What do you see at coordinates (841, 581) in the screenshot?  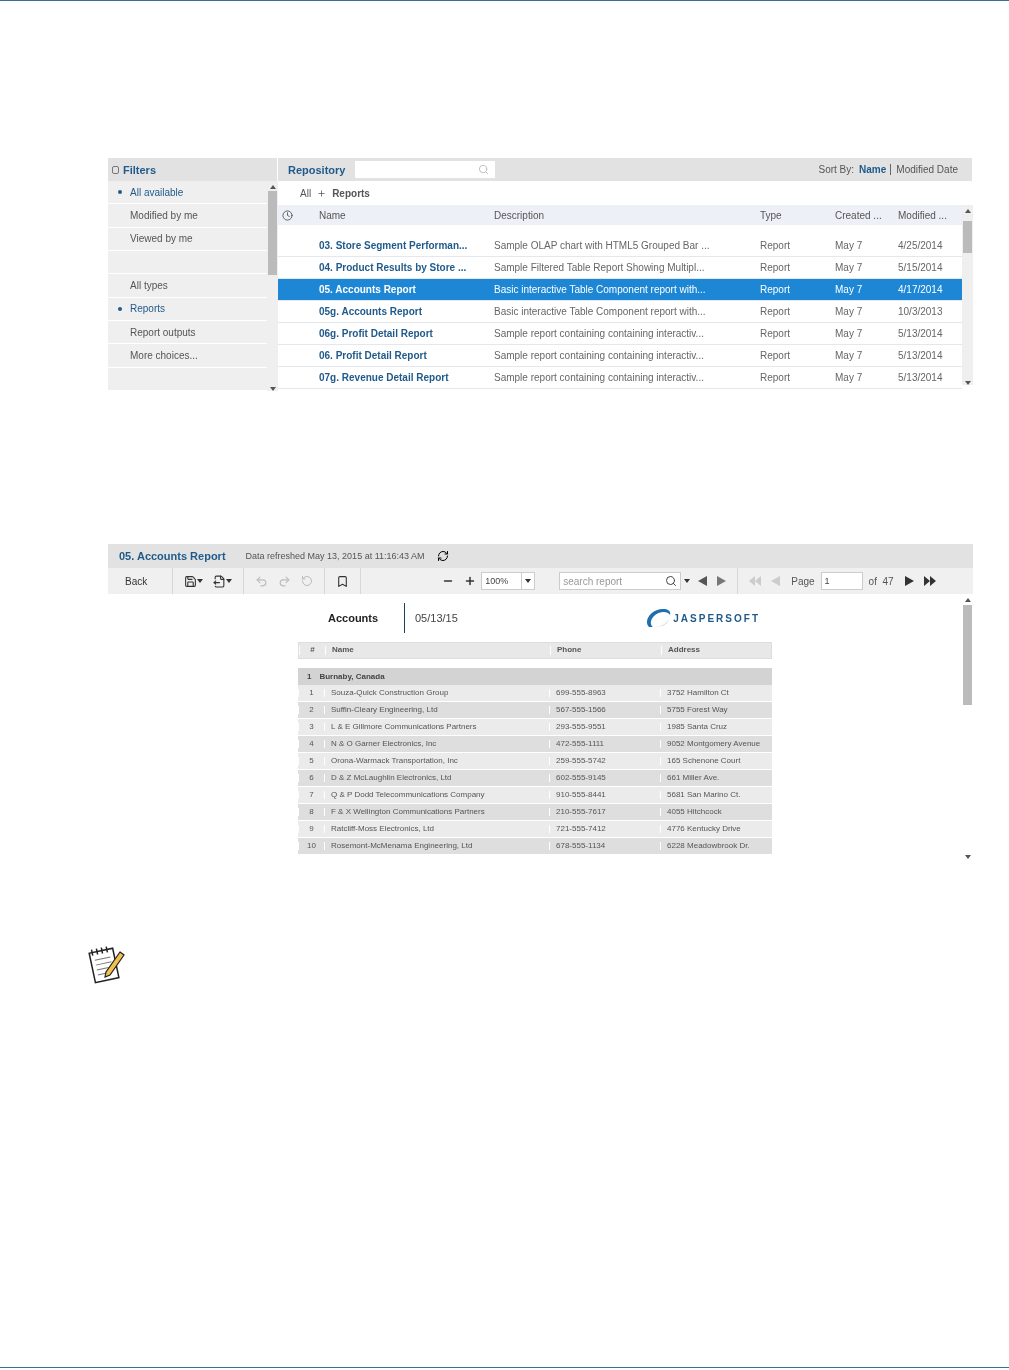 I see `page-field: 1` at bounding box center [841, 581].